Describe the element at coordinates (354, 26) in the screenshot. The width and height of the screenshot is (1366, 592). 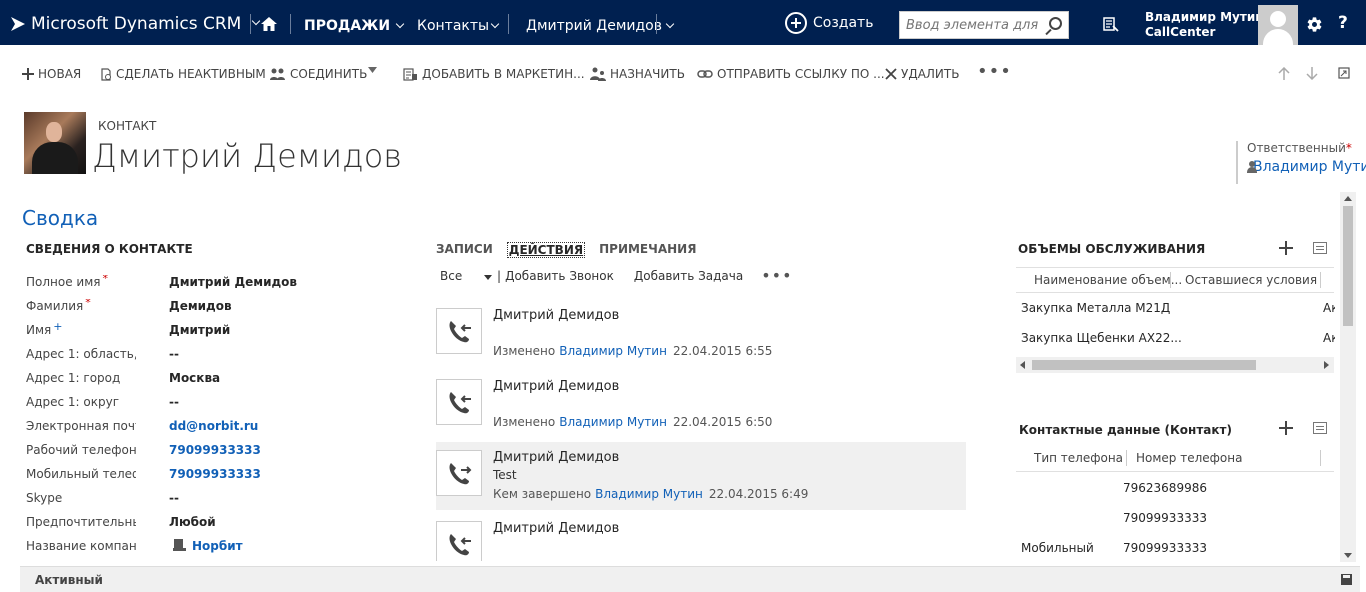
I see `area-menu: ПРОДАЖИ` at that location.